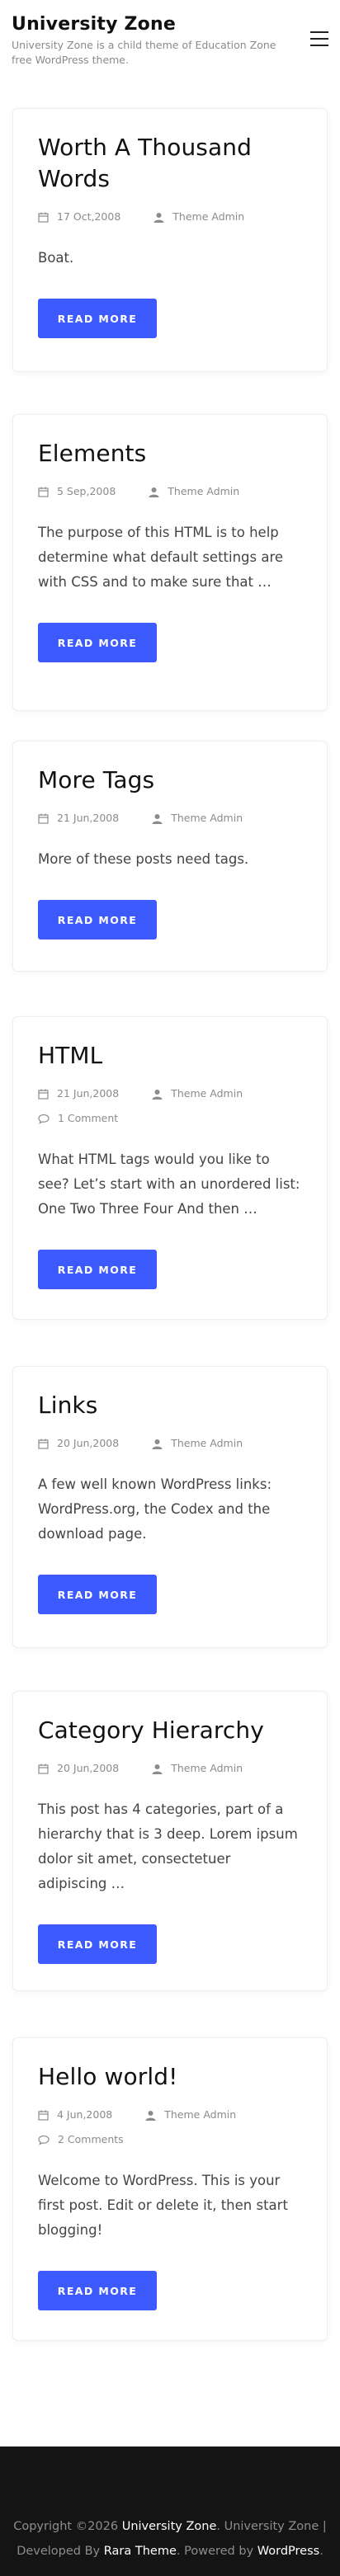 This screenshot has width=340, height=2576. What do you see at coordinates (170, 1731) in the screenshot?
I see `post-title-link: Category Hierarchy` at bounding box center [170, 1731].